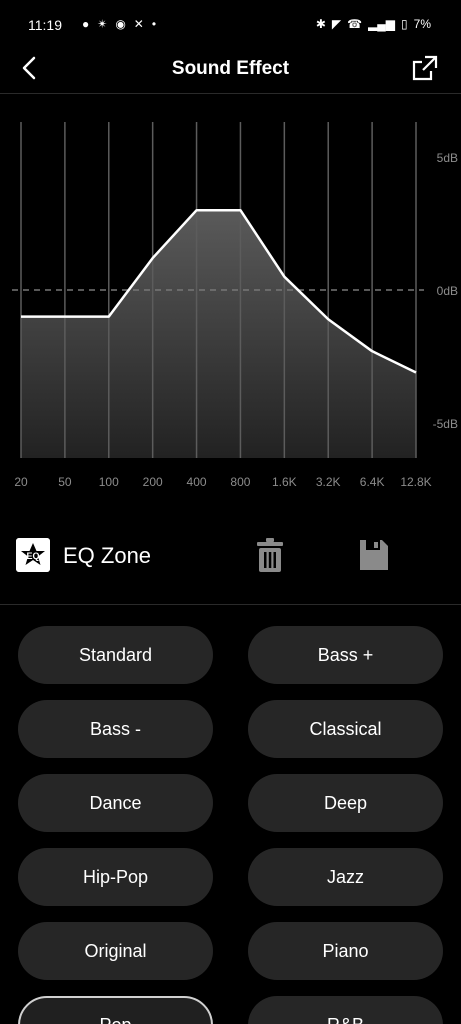  What do you see at coordinates (240, 482) in the screenshot?
I see `freq-label-5: 800` at bounding box center [240, 482].